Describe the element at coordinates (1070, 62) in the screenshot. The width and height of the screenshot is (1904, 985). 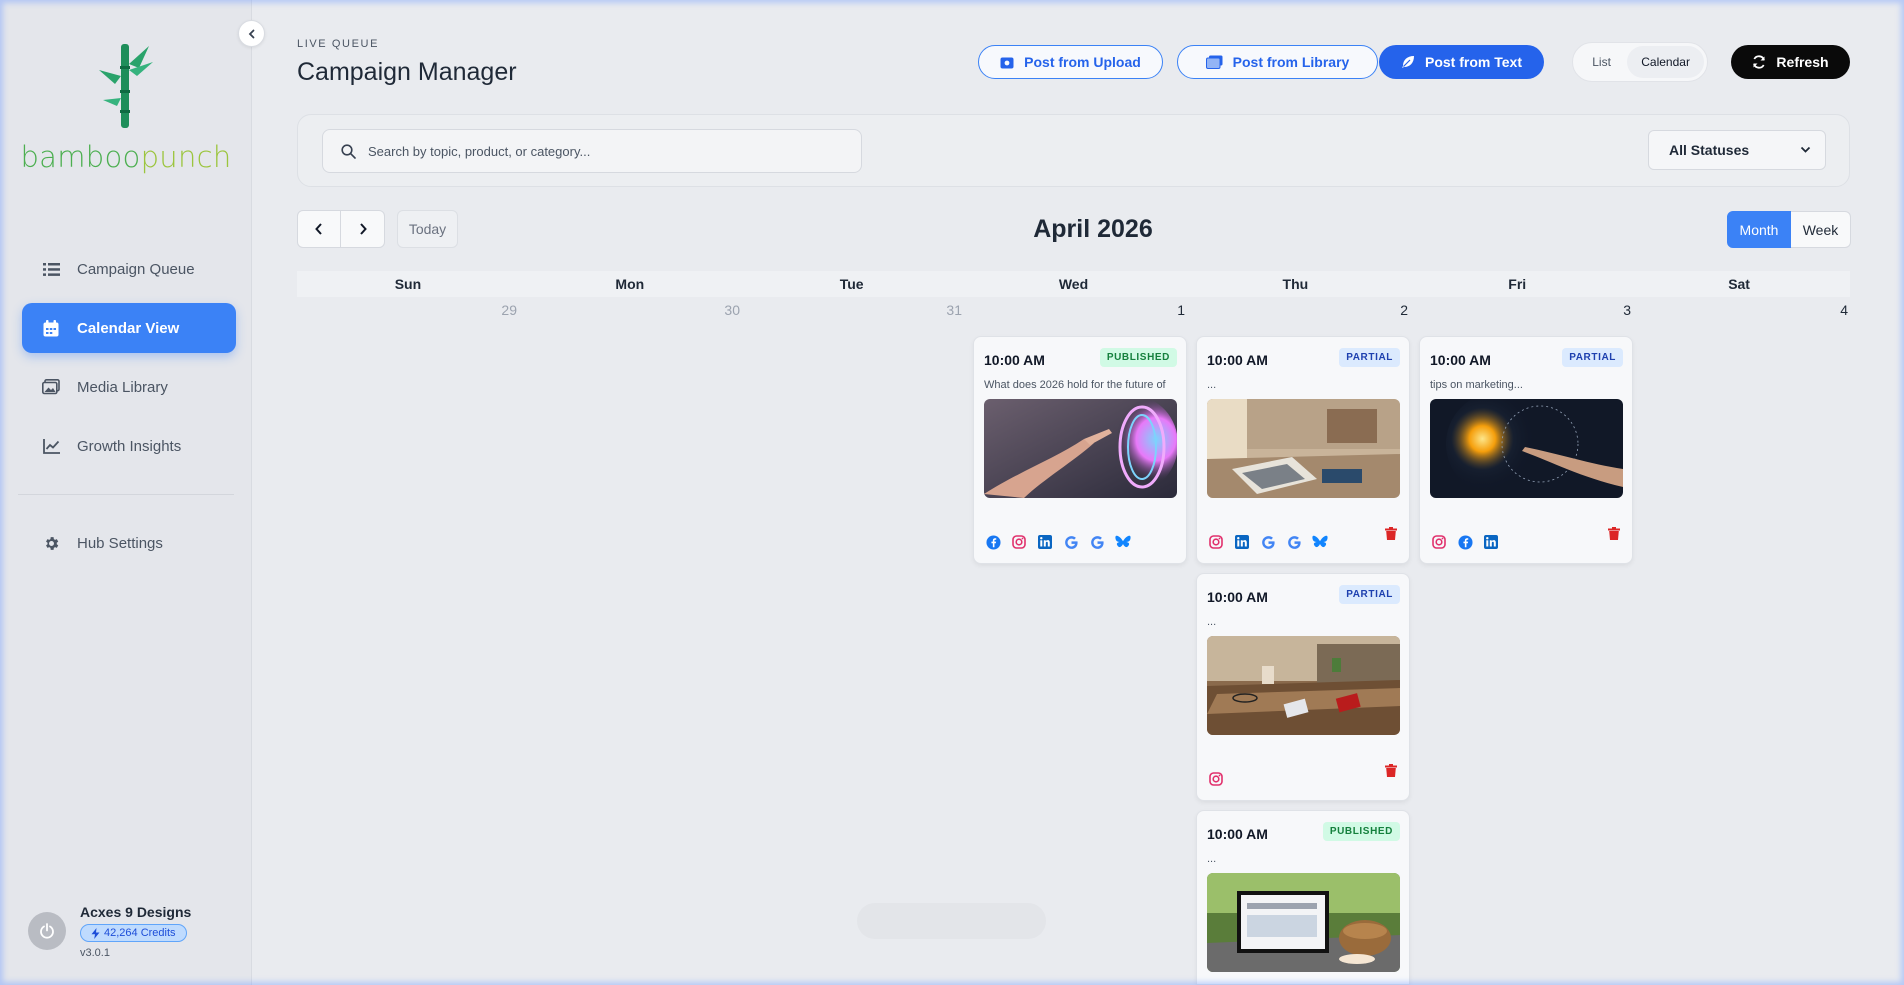
I see `post-from-upload-button: Post from Upload` at that location.